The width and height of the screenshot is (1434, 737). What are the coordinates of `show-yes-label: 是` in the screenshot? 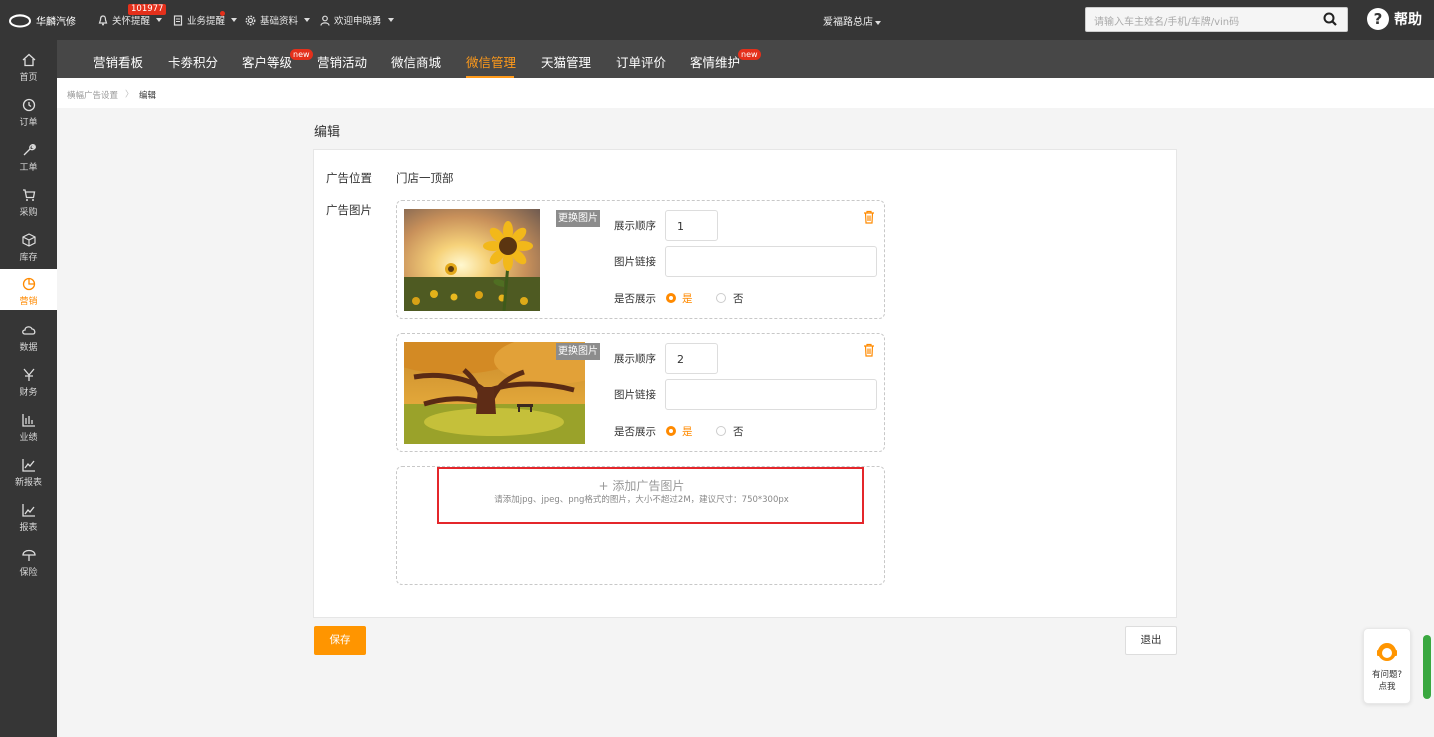 It's located at (687, 432).